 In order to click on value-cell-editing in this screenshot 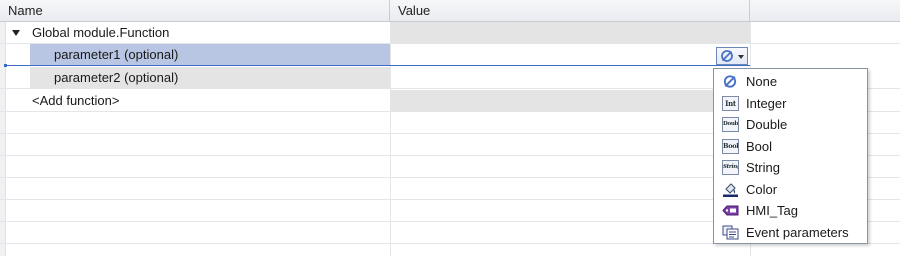, I will do `click(570, 54)`.